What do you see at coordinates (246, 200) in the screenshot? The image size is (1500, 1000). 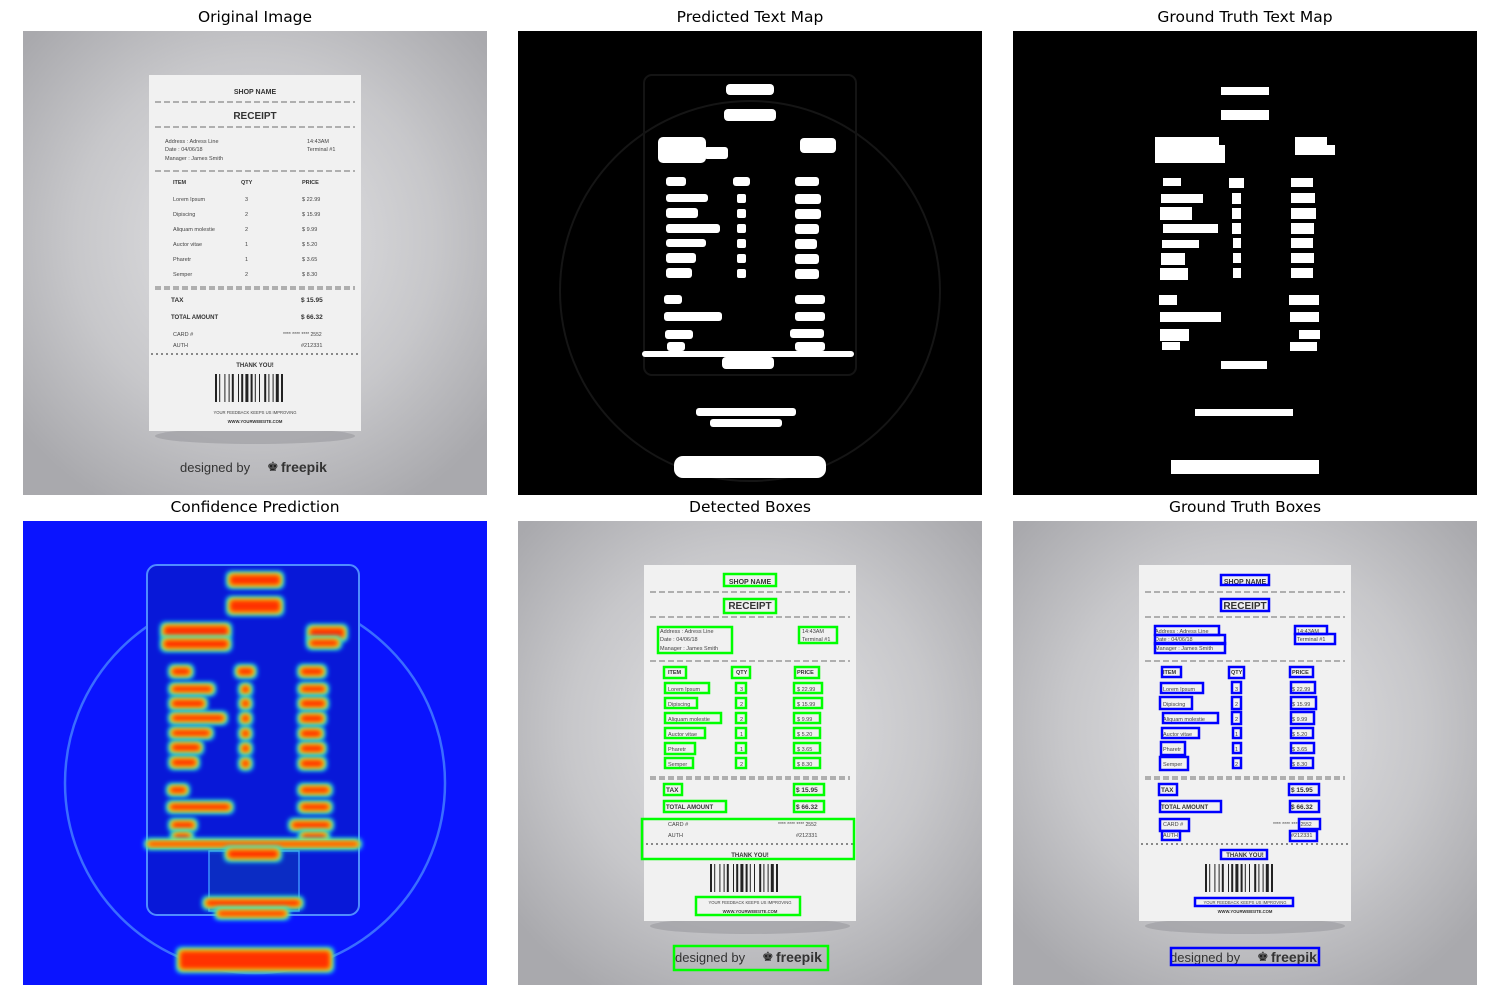 I see `item-qty: 3` at bounding box center [246, 200].